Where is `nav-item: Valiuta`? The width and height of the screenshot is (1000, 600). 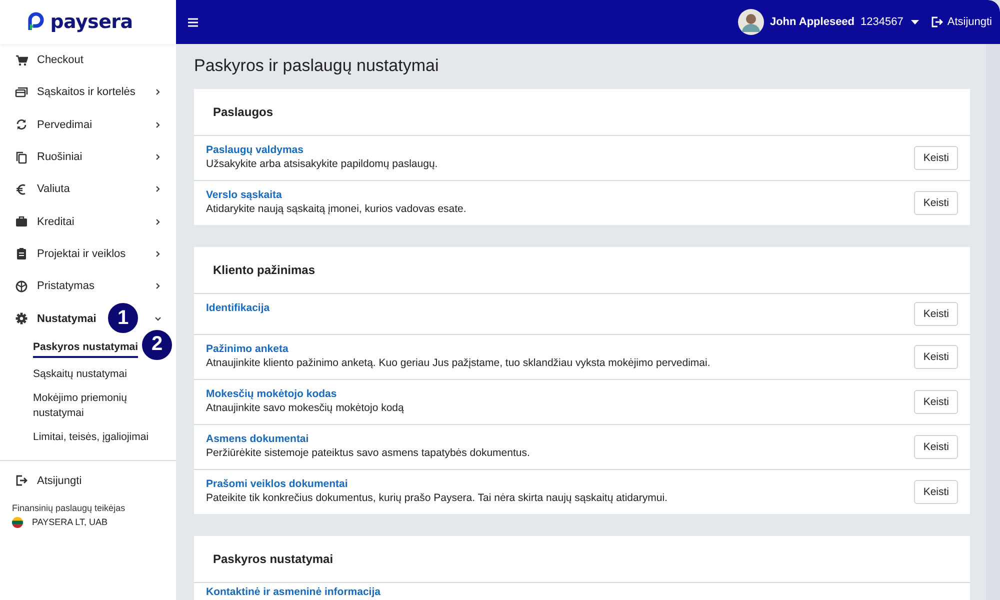 nav-item: Valiuta is located at coordinates (88, 189).